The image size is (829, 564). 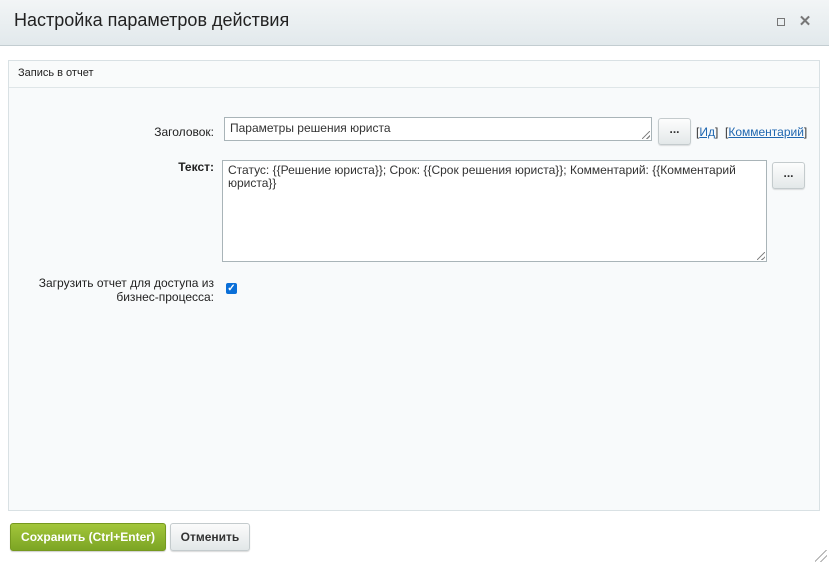 I want to click on checkmark-icon: ✓, so click(x=231, y=288).